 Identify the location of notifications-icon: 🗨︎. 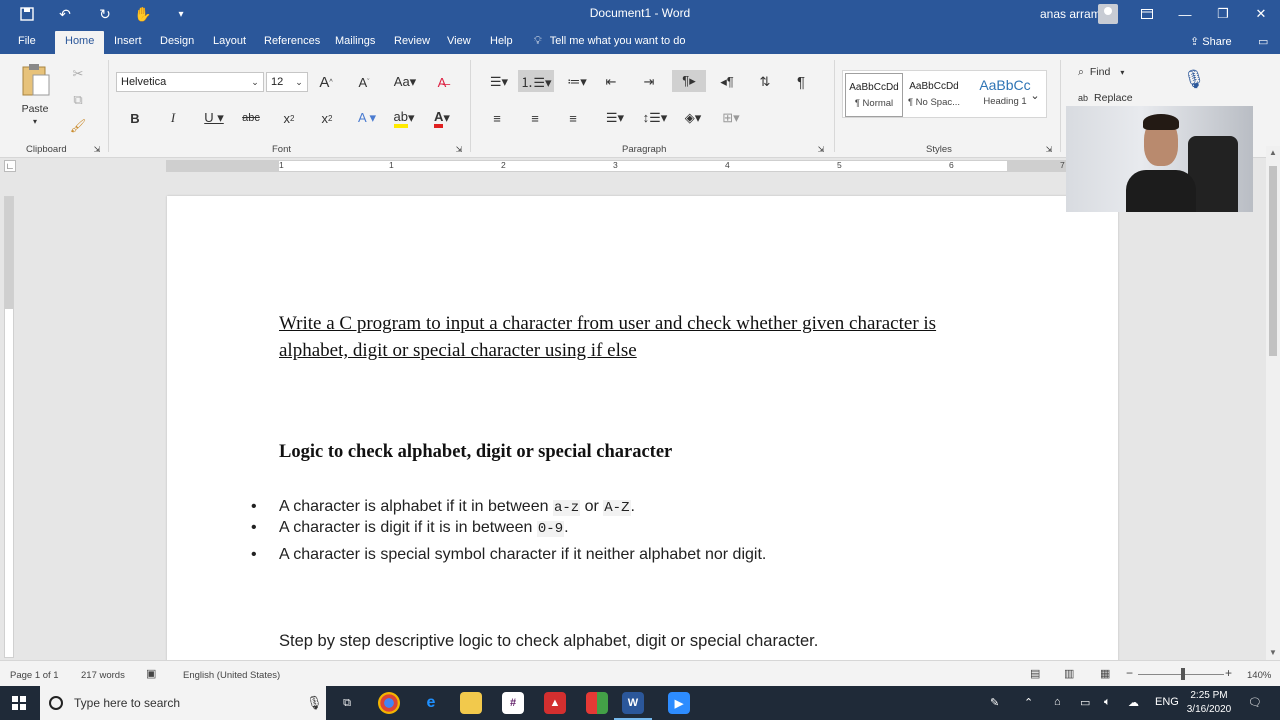
(1255, 702).